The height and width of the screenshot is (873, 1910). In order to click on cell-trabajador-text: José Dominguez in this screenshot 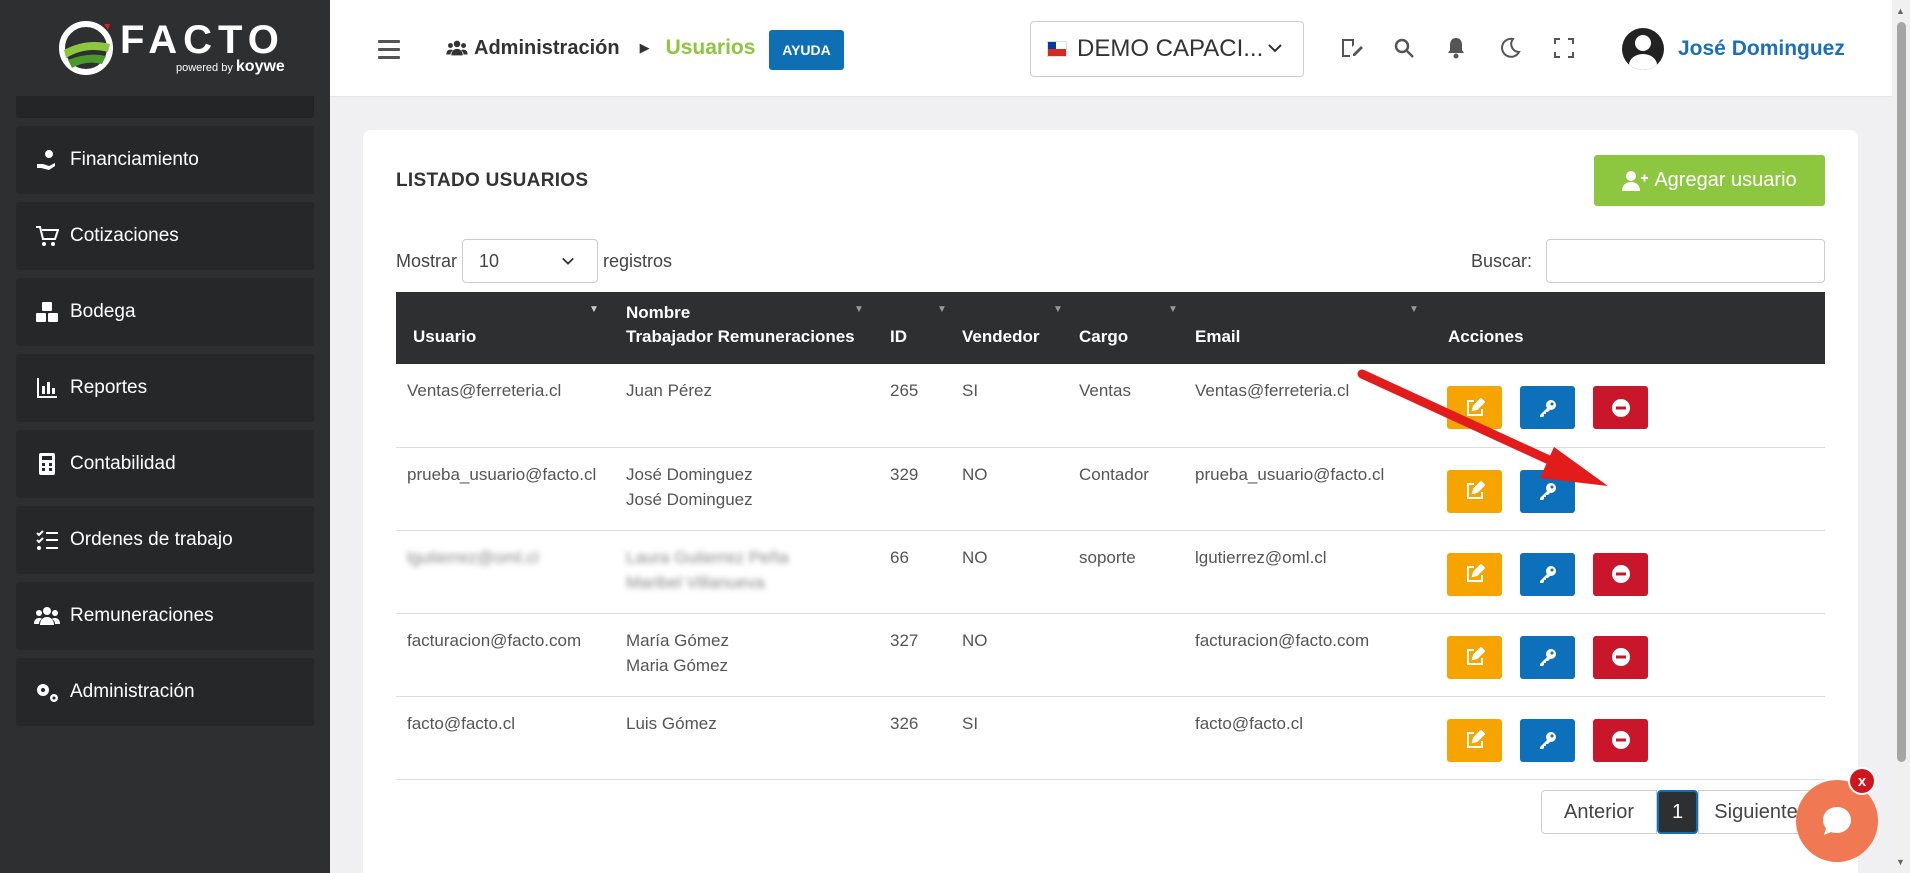, I will do `click(689, 499)`.